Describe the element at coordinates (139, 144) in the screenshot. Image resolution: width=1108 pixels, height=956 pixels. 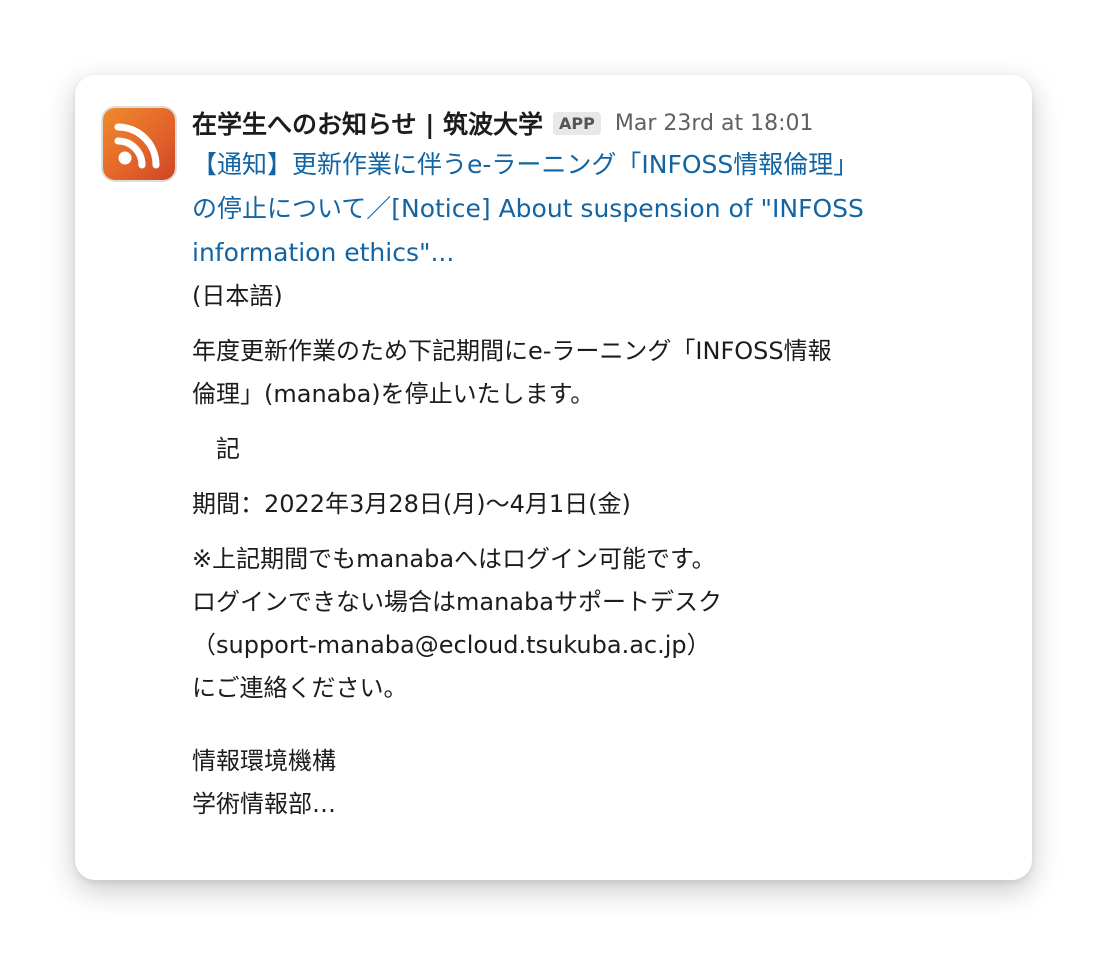
I see `rss-feed-icon` at that location.